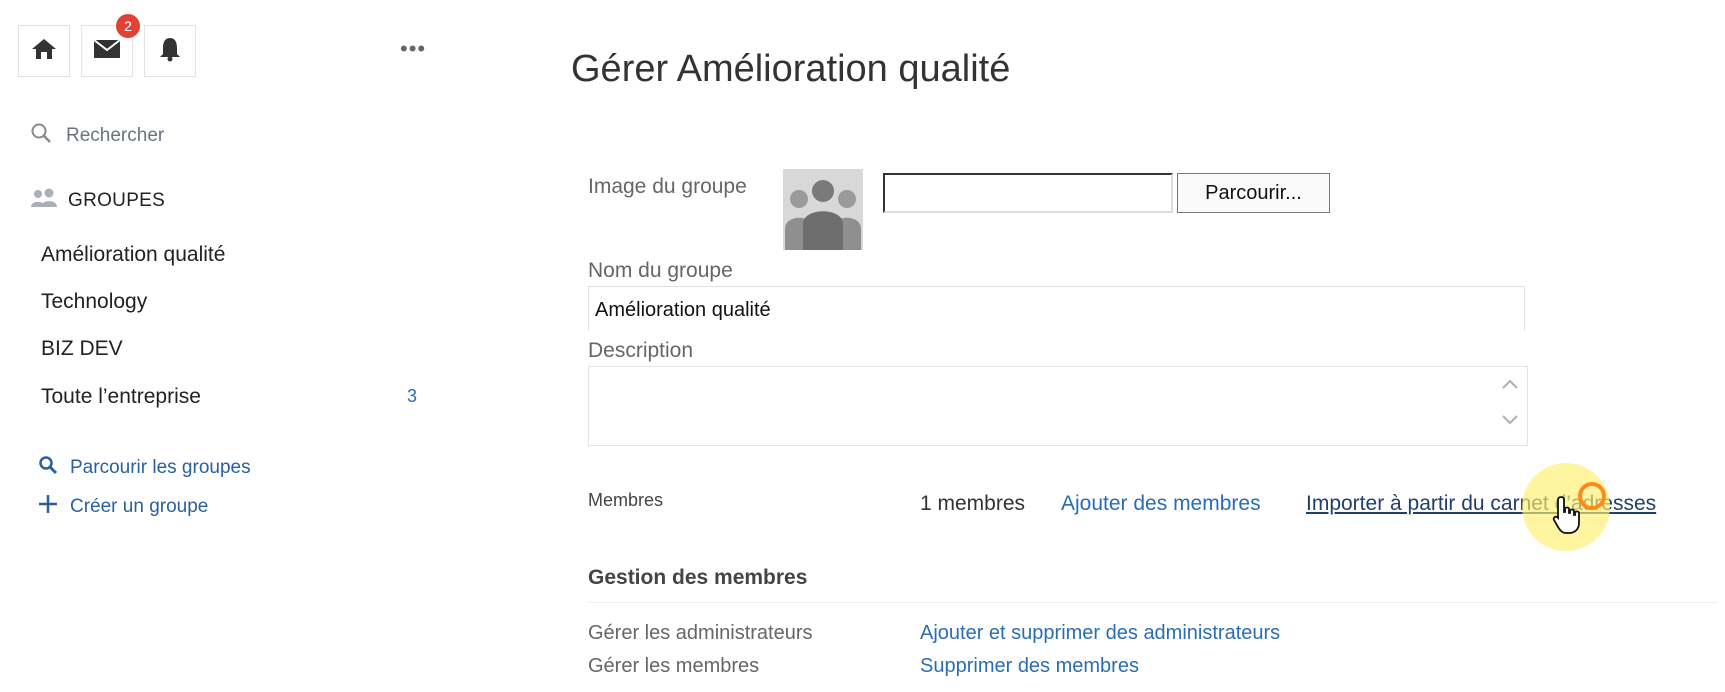 This screenshot has height=692, width=1725. What do you see at coordinates (1567, 517) in the screenshot?
I see `hand-cursor-icon` at bounding box center [1567, 517].